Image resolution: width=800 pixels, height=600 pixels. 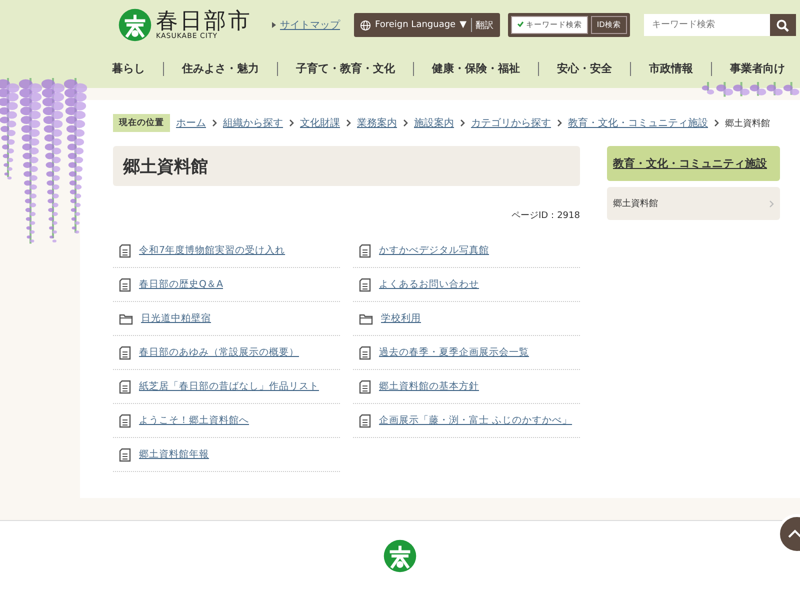 What do you see at coordinates (377, 123) in the screenshot?
I see `breadcrumb-link: 業務案内` at bounding box center [377, 123].